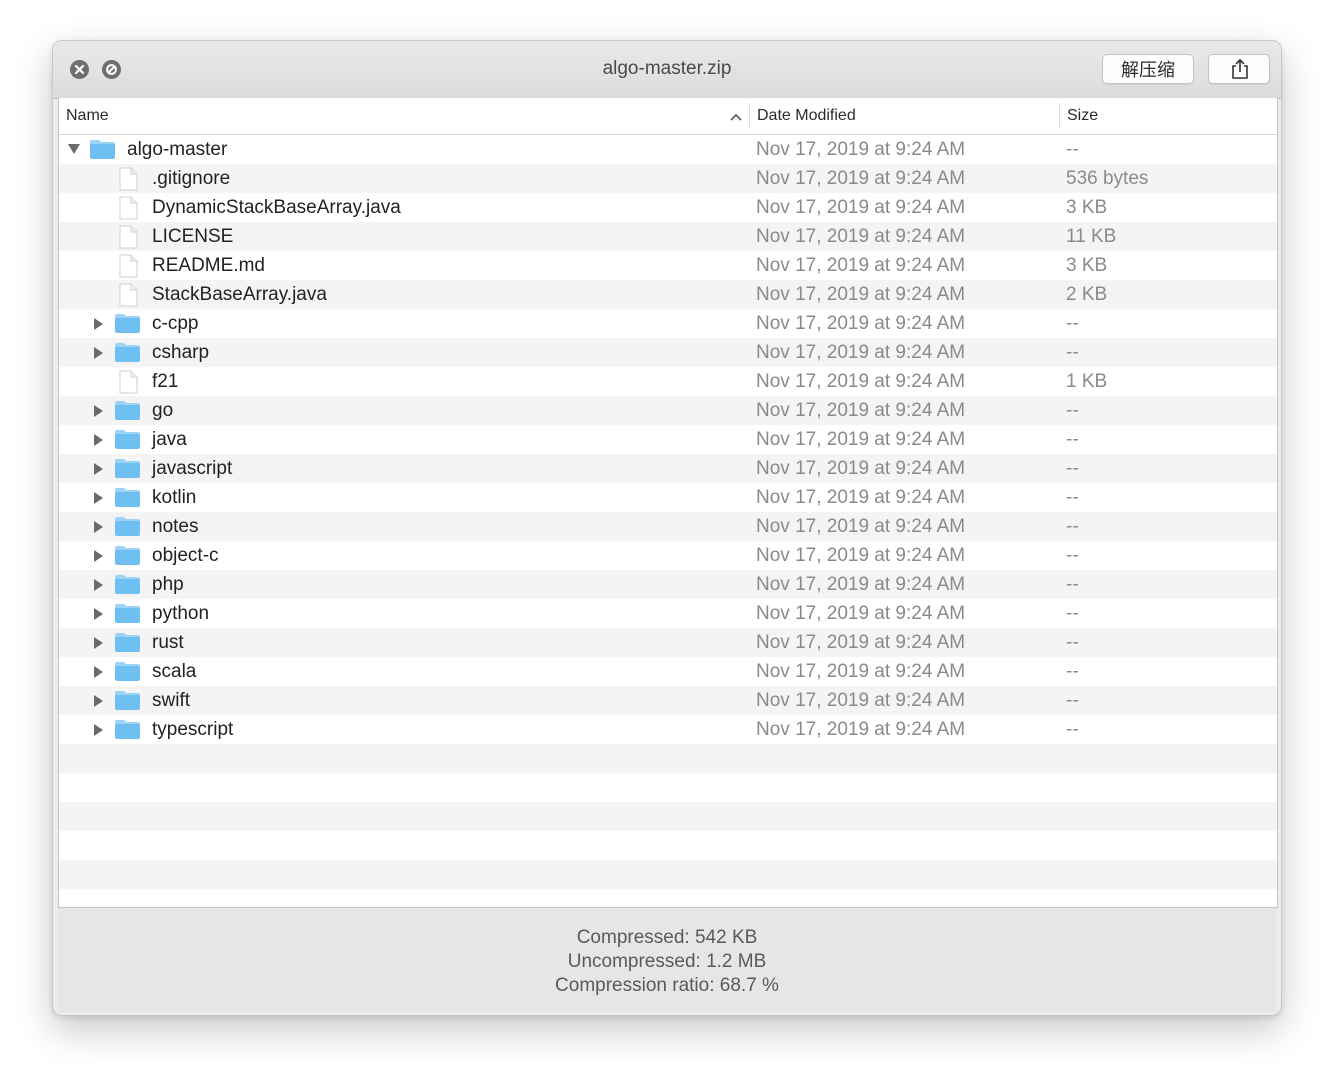  Describe the element at coordinates (165, 381) in the screenshot. I see `file-name: f21` at that location.